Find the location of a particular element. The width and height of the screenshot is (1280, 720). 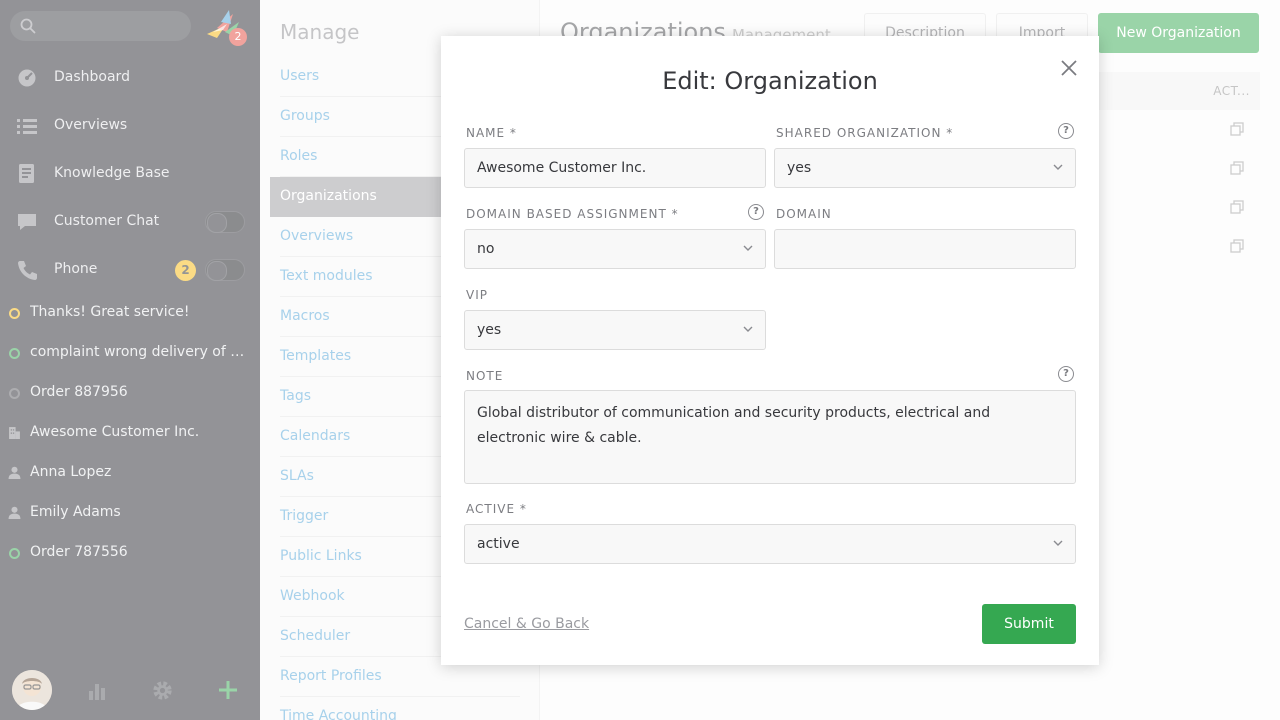

note-label: NOTE is located at coordinates (485, 376).